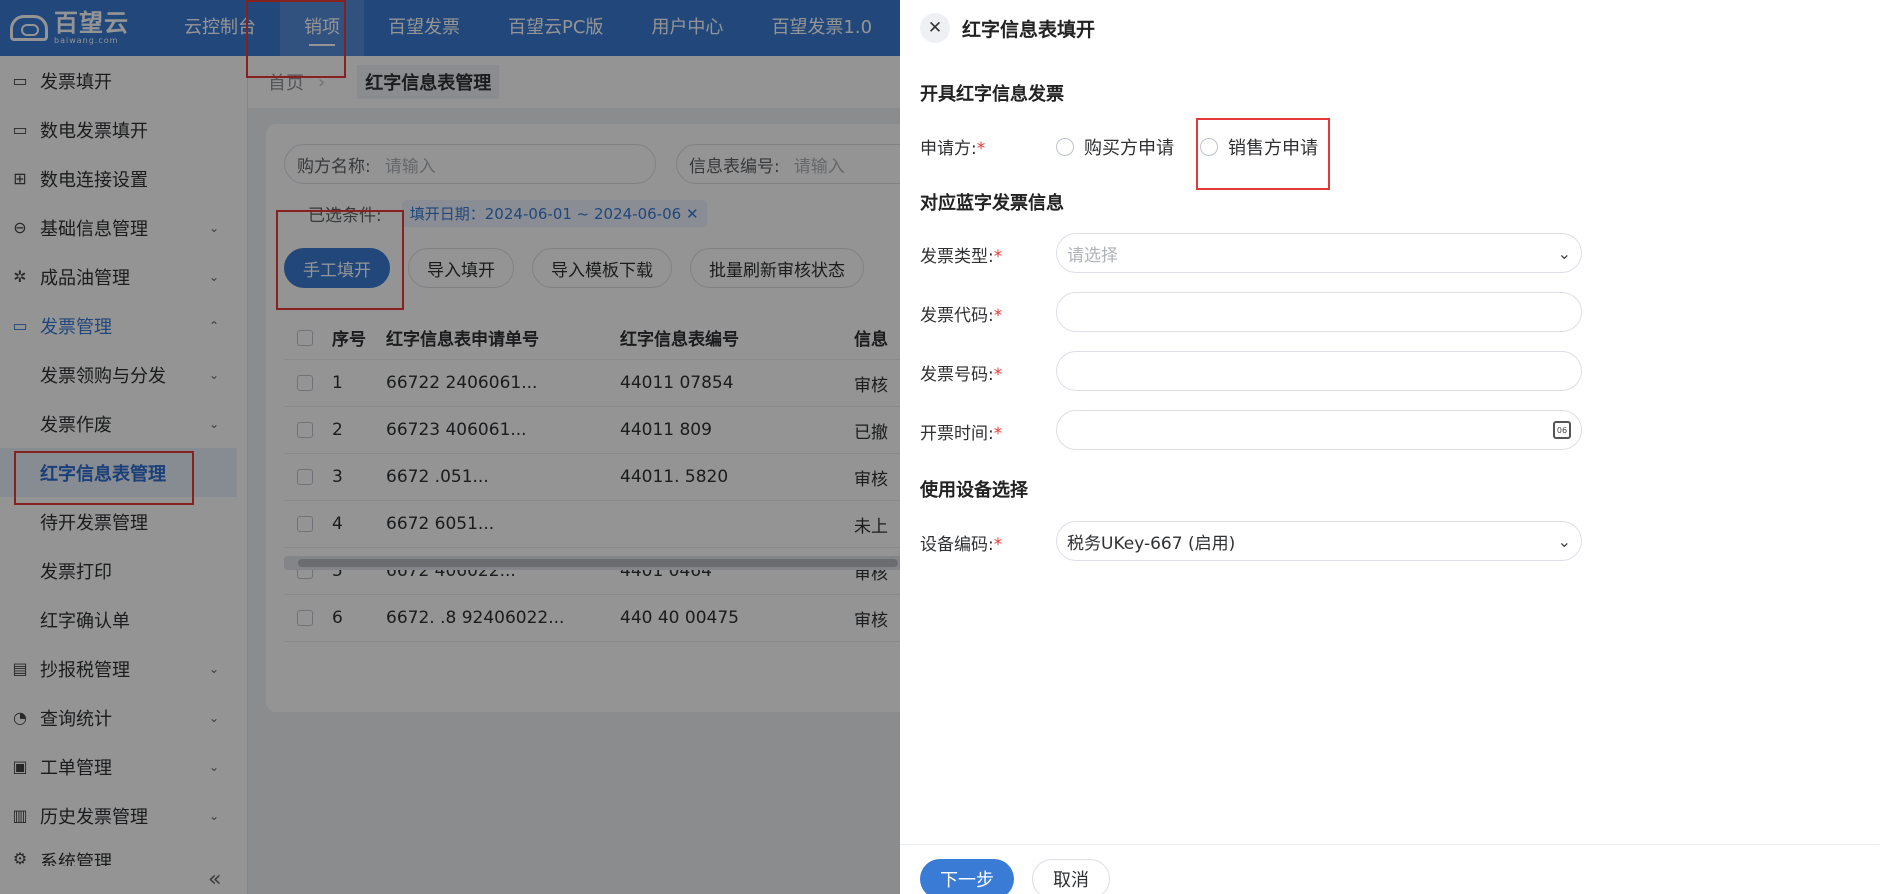  I want to click on invoice-type-label: 发票类型:*, so click(961, 254).